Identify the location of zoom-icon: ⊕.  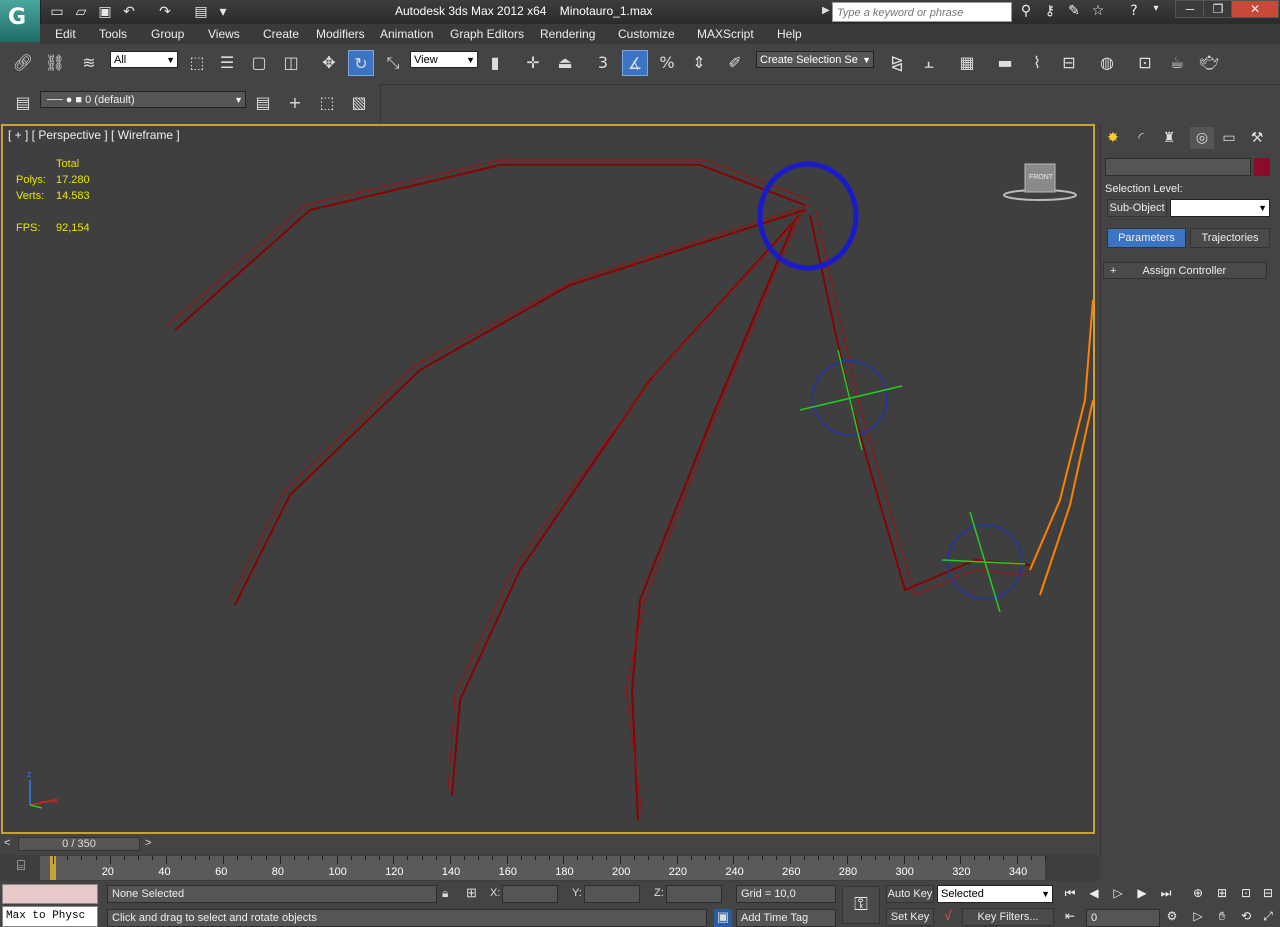
(1198, 894).